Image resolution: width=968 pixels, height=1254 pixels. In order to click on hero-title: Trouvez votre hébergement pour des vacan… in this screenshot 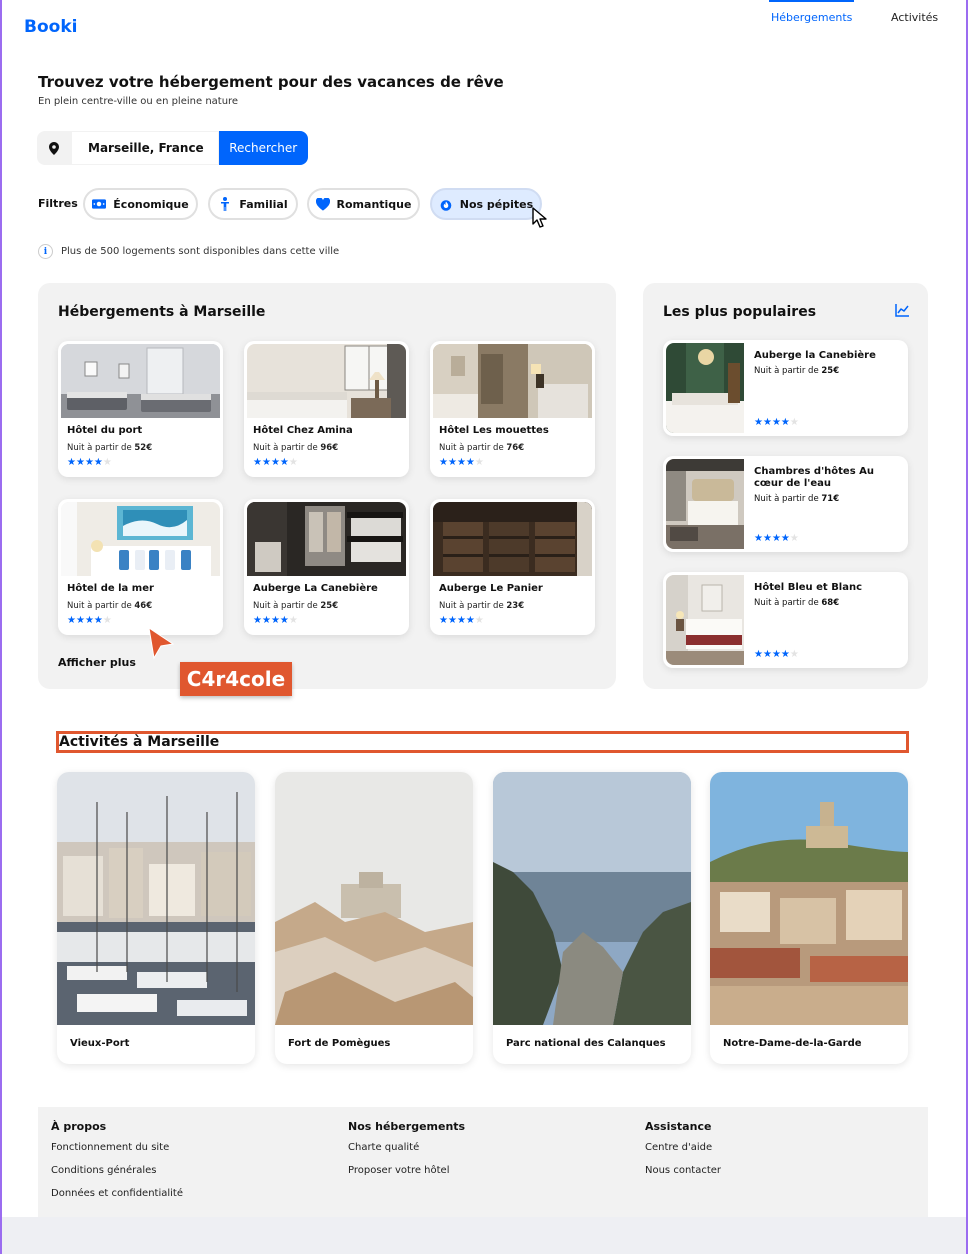, I will do `click(271, 82)`.